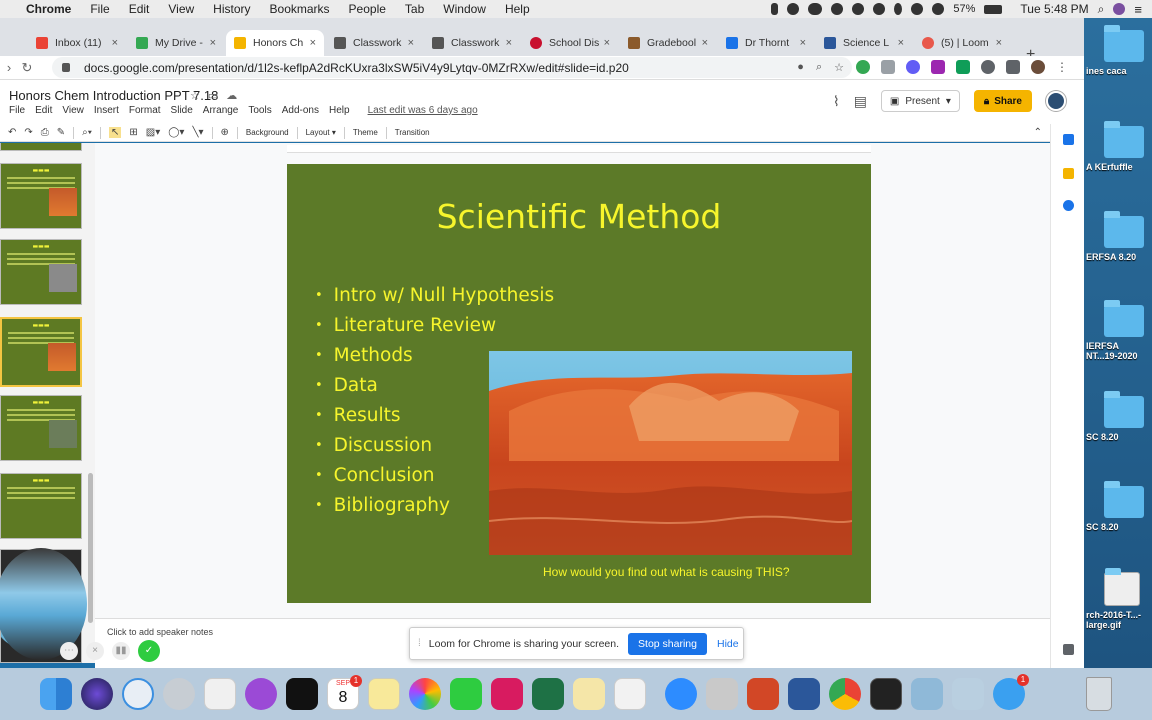  What do you see at coordinates (845, 694) in the screenshot?
I see `chrome-icon` at bounding box center [845, 694].